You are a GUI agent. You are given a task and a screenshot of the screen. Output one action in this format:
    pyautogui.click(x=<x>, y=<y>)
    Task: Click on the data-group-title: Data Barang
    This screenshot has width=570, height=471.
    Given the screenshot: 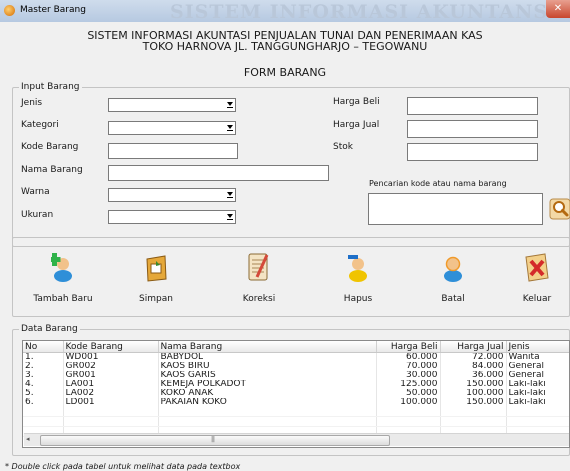 What is the action you would take?
    pyautogui.click(x=49, y=329)
    